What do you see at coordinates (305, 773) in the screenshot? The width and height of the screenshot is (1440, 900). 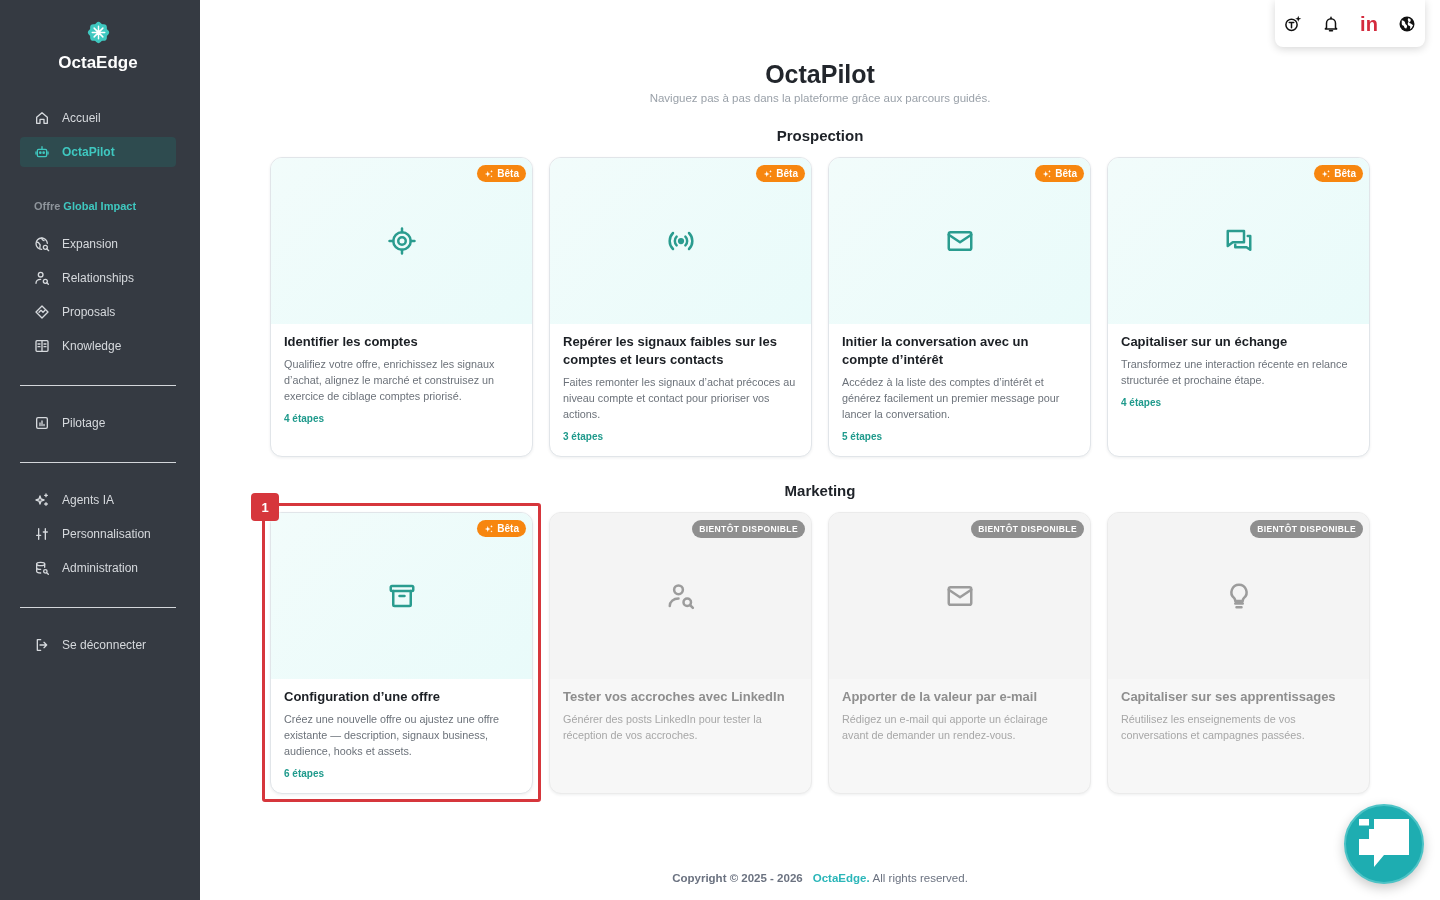 I see `steps-count: 6 étapes` at bounding box center [305, 773].